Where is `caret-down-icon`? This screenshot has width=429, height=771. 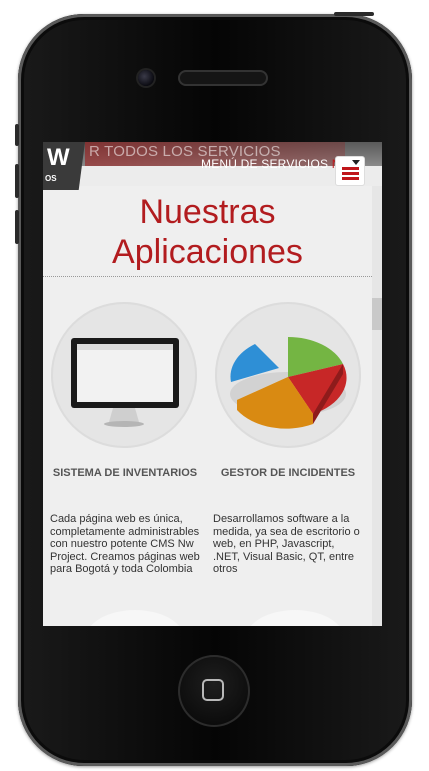
caret-down-icon is located at coordinates (356, 162).